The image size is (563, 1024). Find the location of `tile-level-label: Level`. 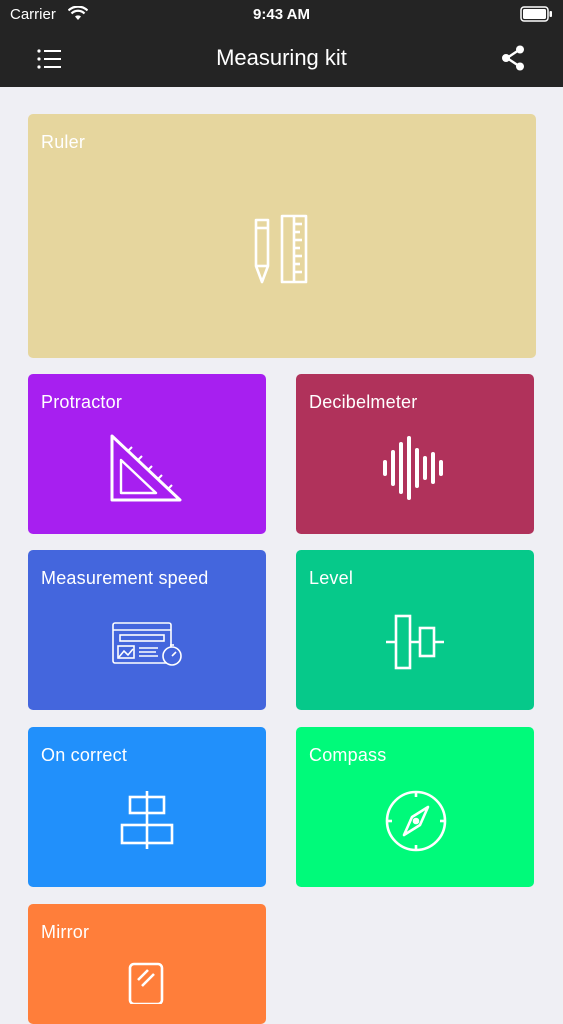

tile-level-label: Level is located at coordinates (331, 578).